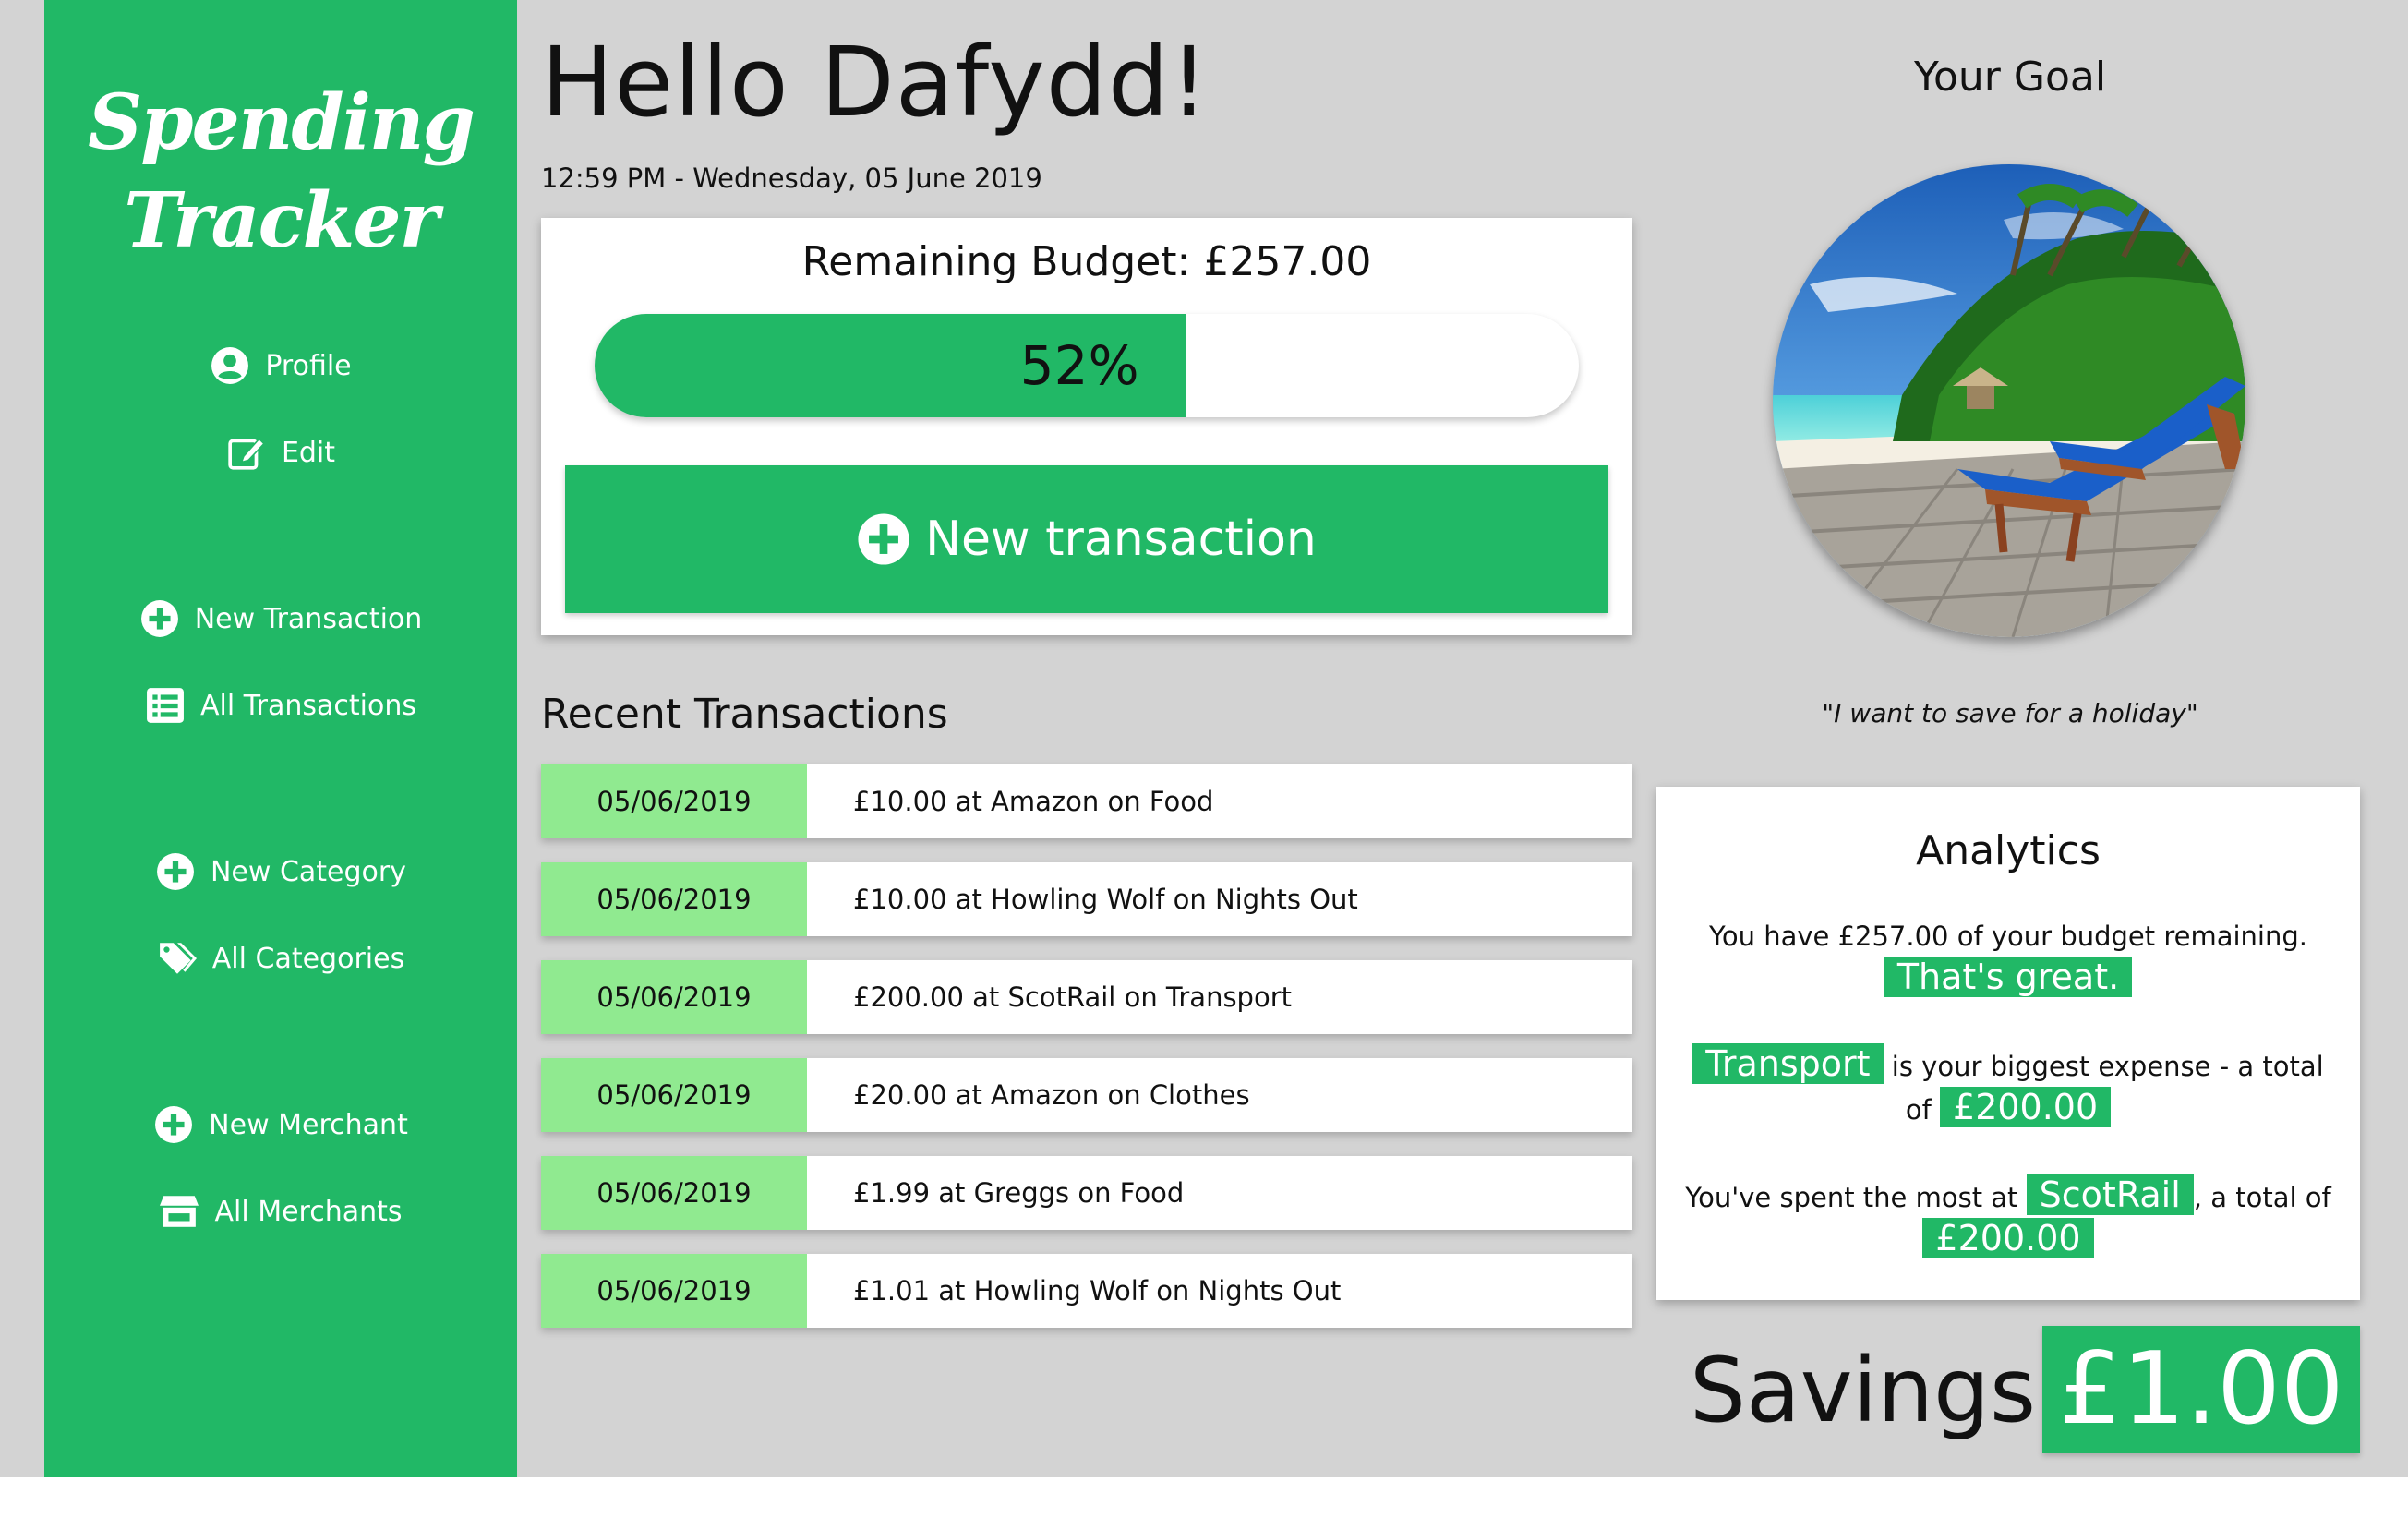 The width and height of the screenshot is (2408, 1529). What do you see at coordinates (177, 959) in the screenshot?
I see `tags-icon` at bounding box center [177, 959].